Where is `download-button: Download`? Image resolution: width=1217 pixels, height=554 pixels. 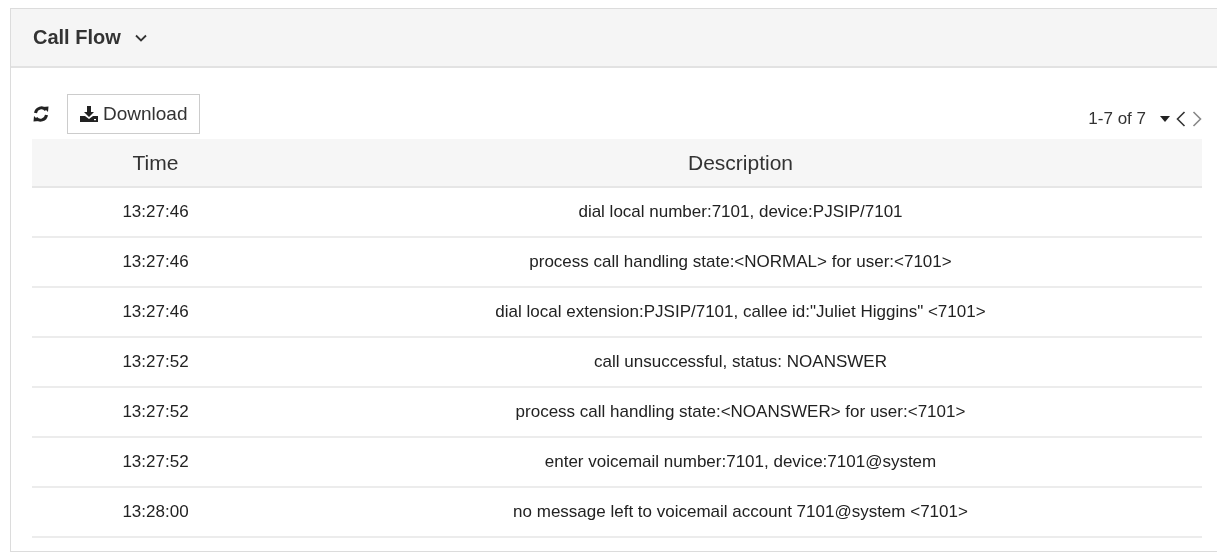 download-button: Download is located at coordinates (133, 114).